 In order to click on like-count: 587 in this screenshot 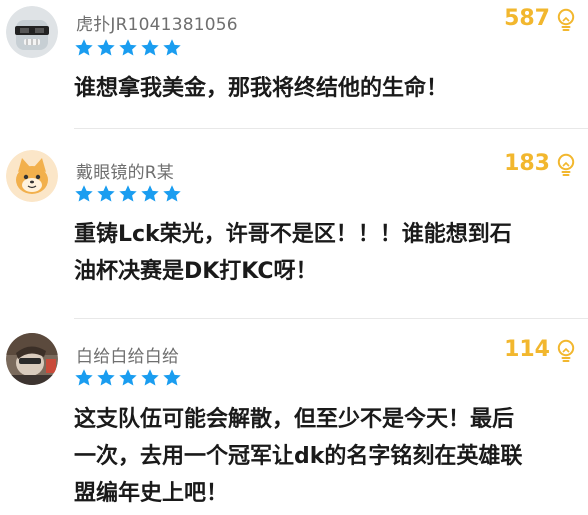, I will do `click(527, 18)`.